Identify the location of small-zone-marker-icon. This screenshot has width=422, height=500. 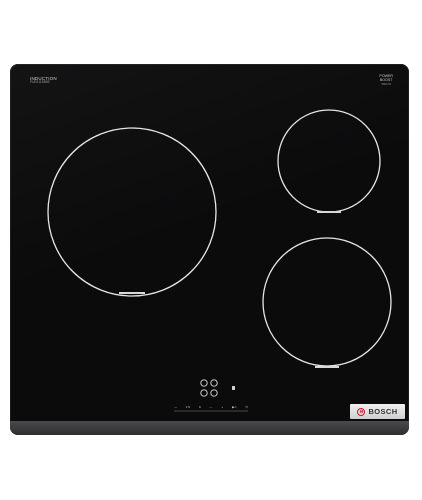
(329, 212).